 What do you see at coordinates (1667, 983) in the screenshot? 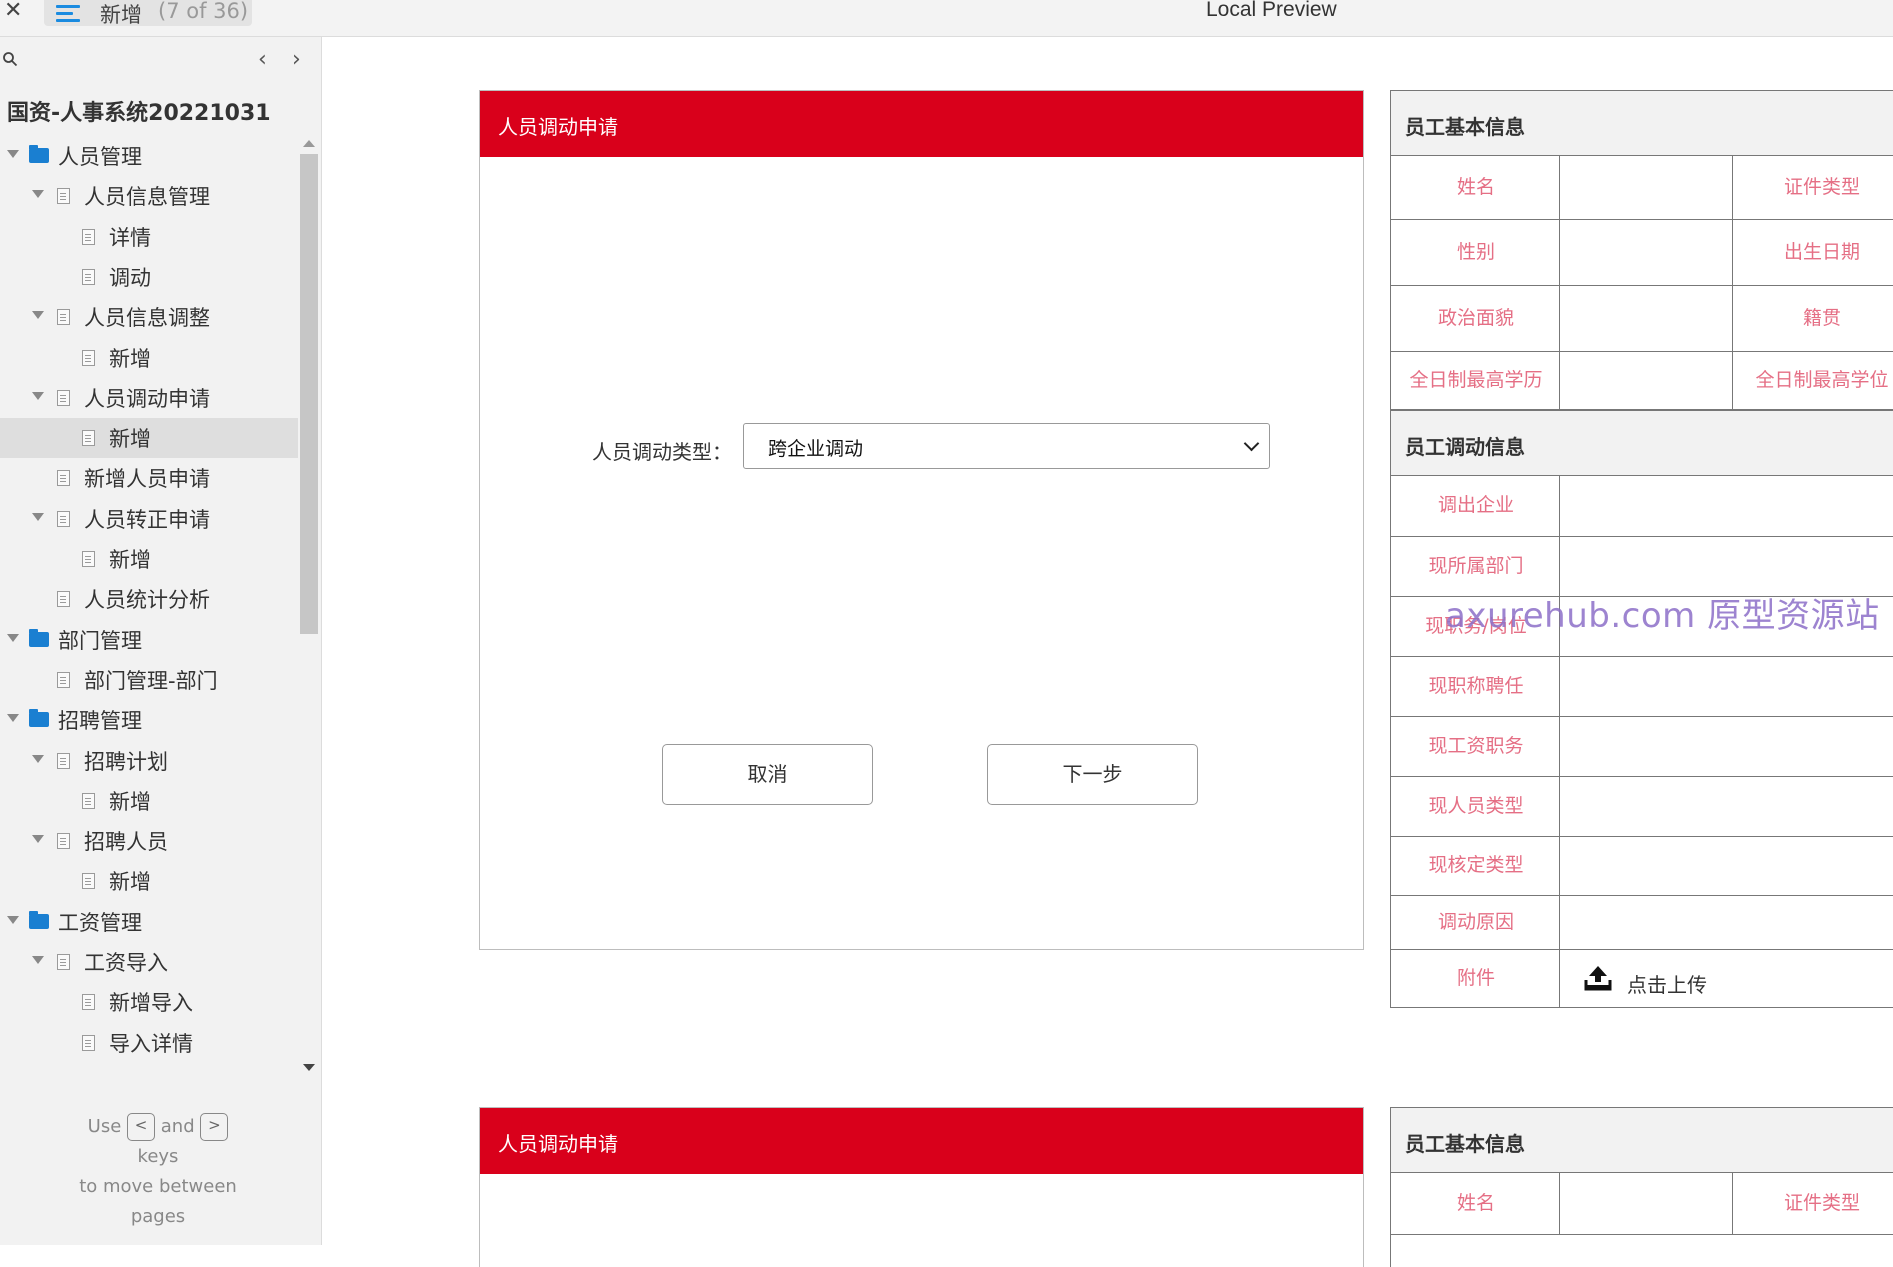
I see `upload-link: 点击上传` at bounding box center [1667, 983].